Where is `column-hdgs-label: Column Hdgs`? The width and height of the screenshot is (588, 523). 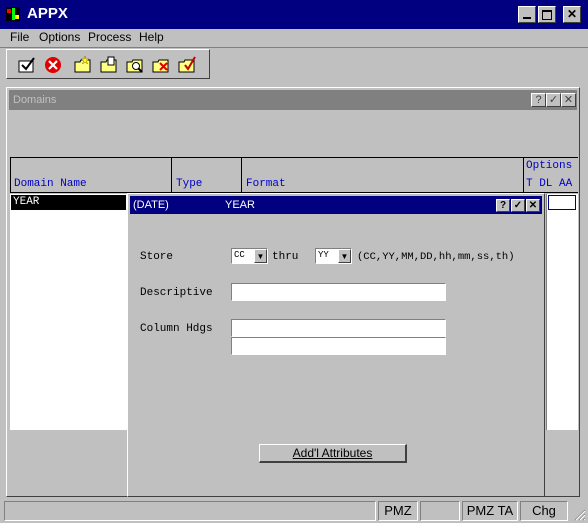 column-hdgs-label: Column Hdgs is located at coordinates (176, 329).